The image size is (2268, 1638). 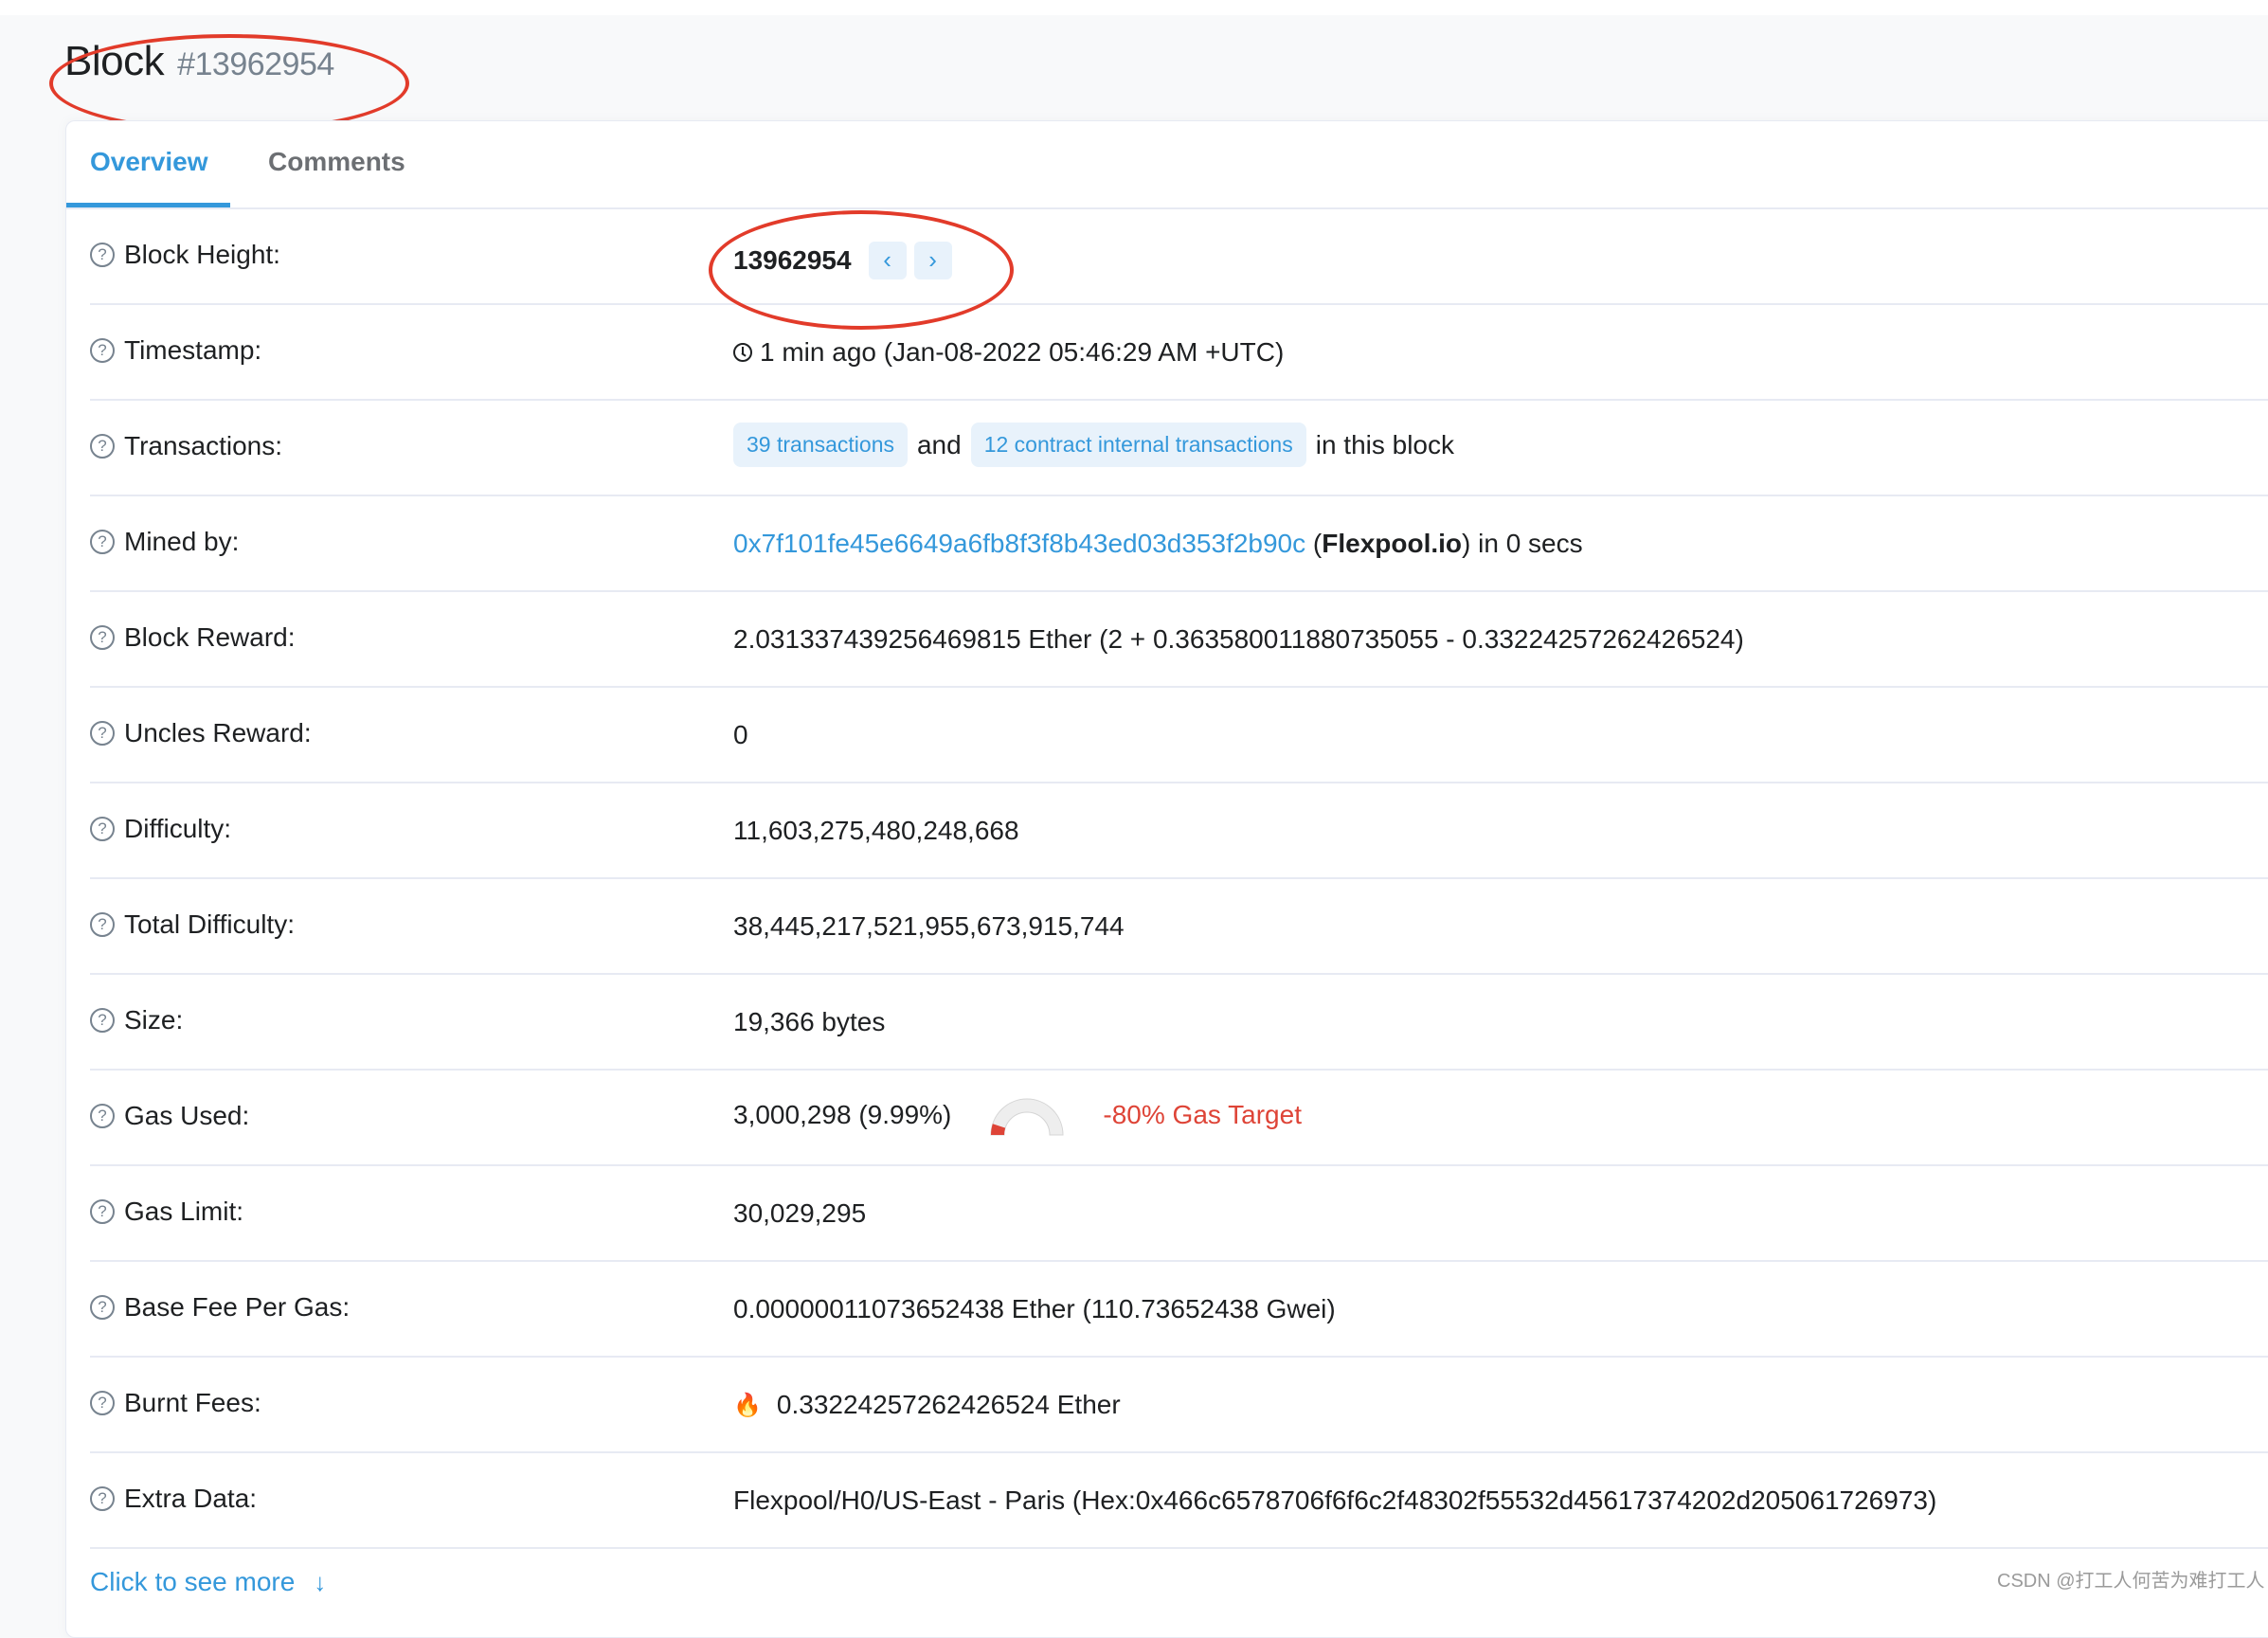 What do you see at coordinates (255, 64) in the screenshot?
I see `block-number: #13962954` at bounding box center [255, 64].